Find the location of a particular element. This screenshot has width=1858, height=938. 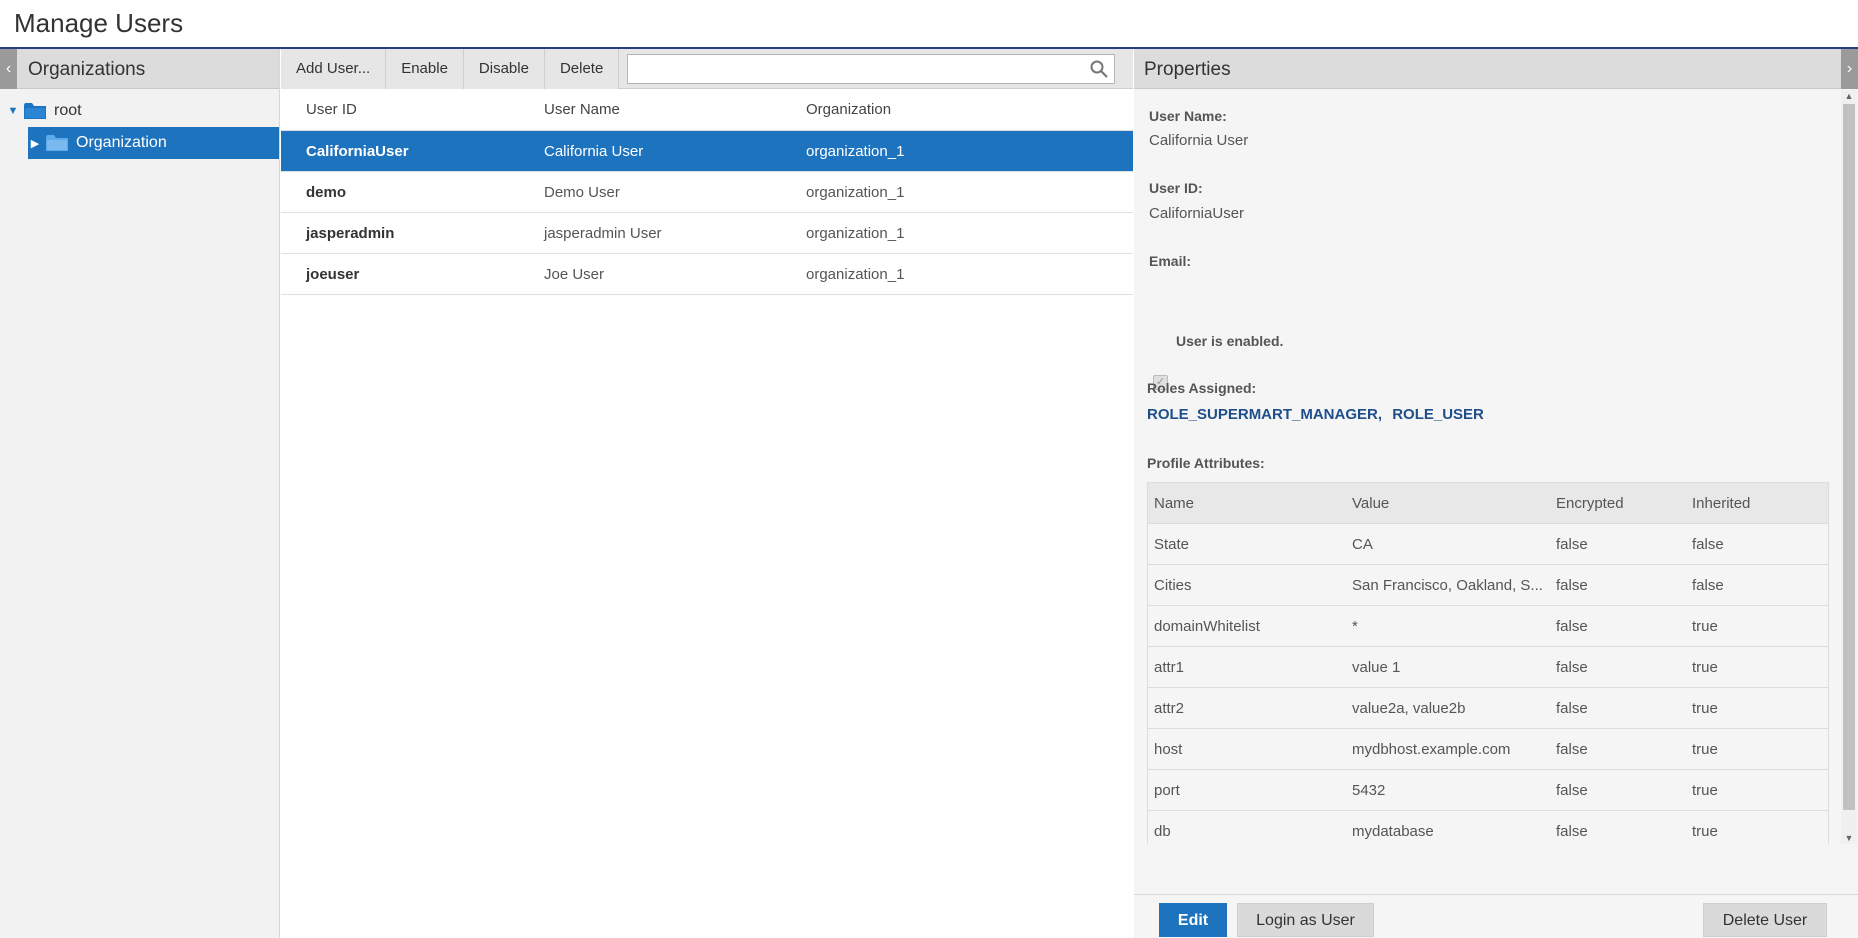

search-box is located at coordinates (871, 68).